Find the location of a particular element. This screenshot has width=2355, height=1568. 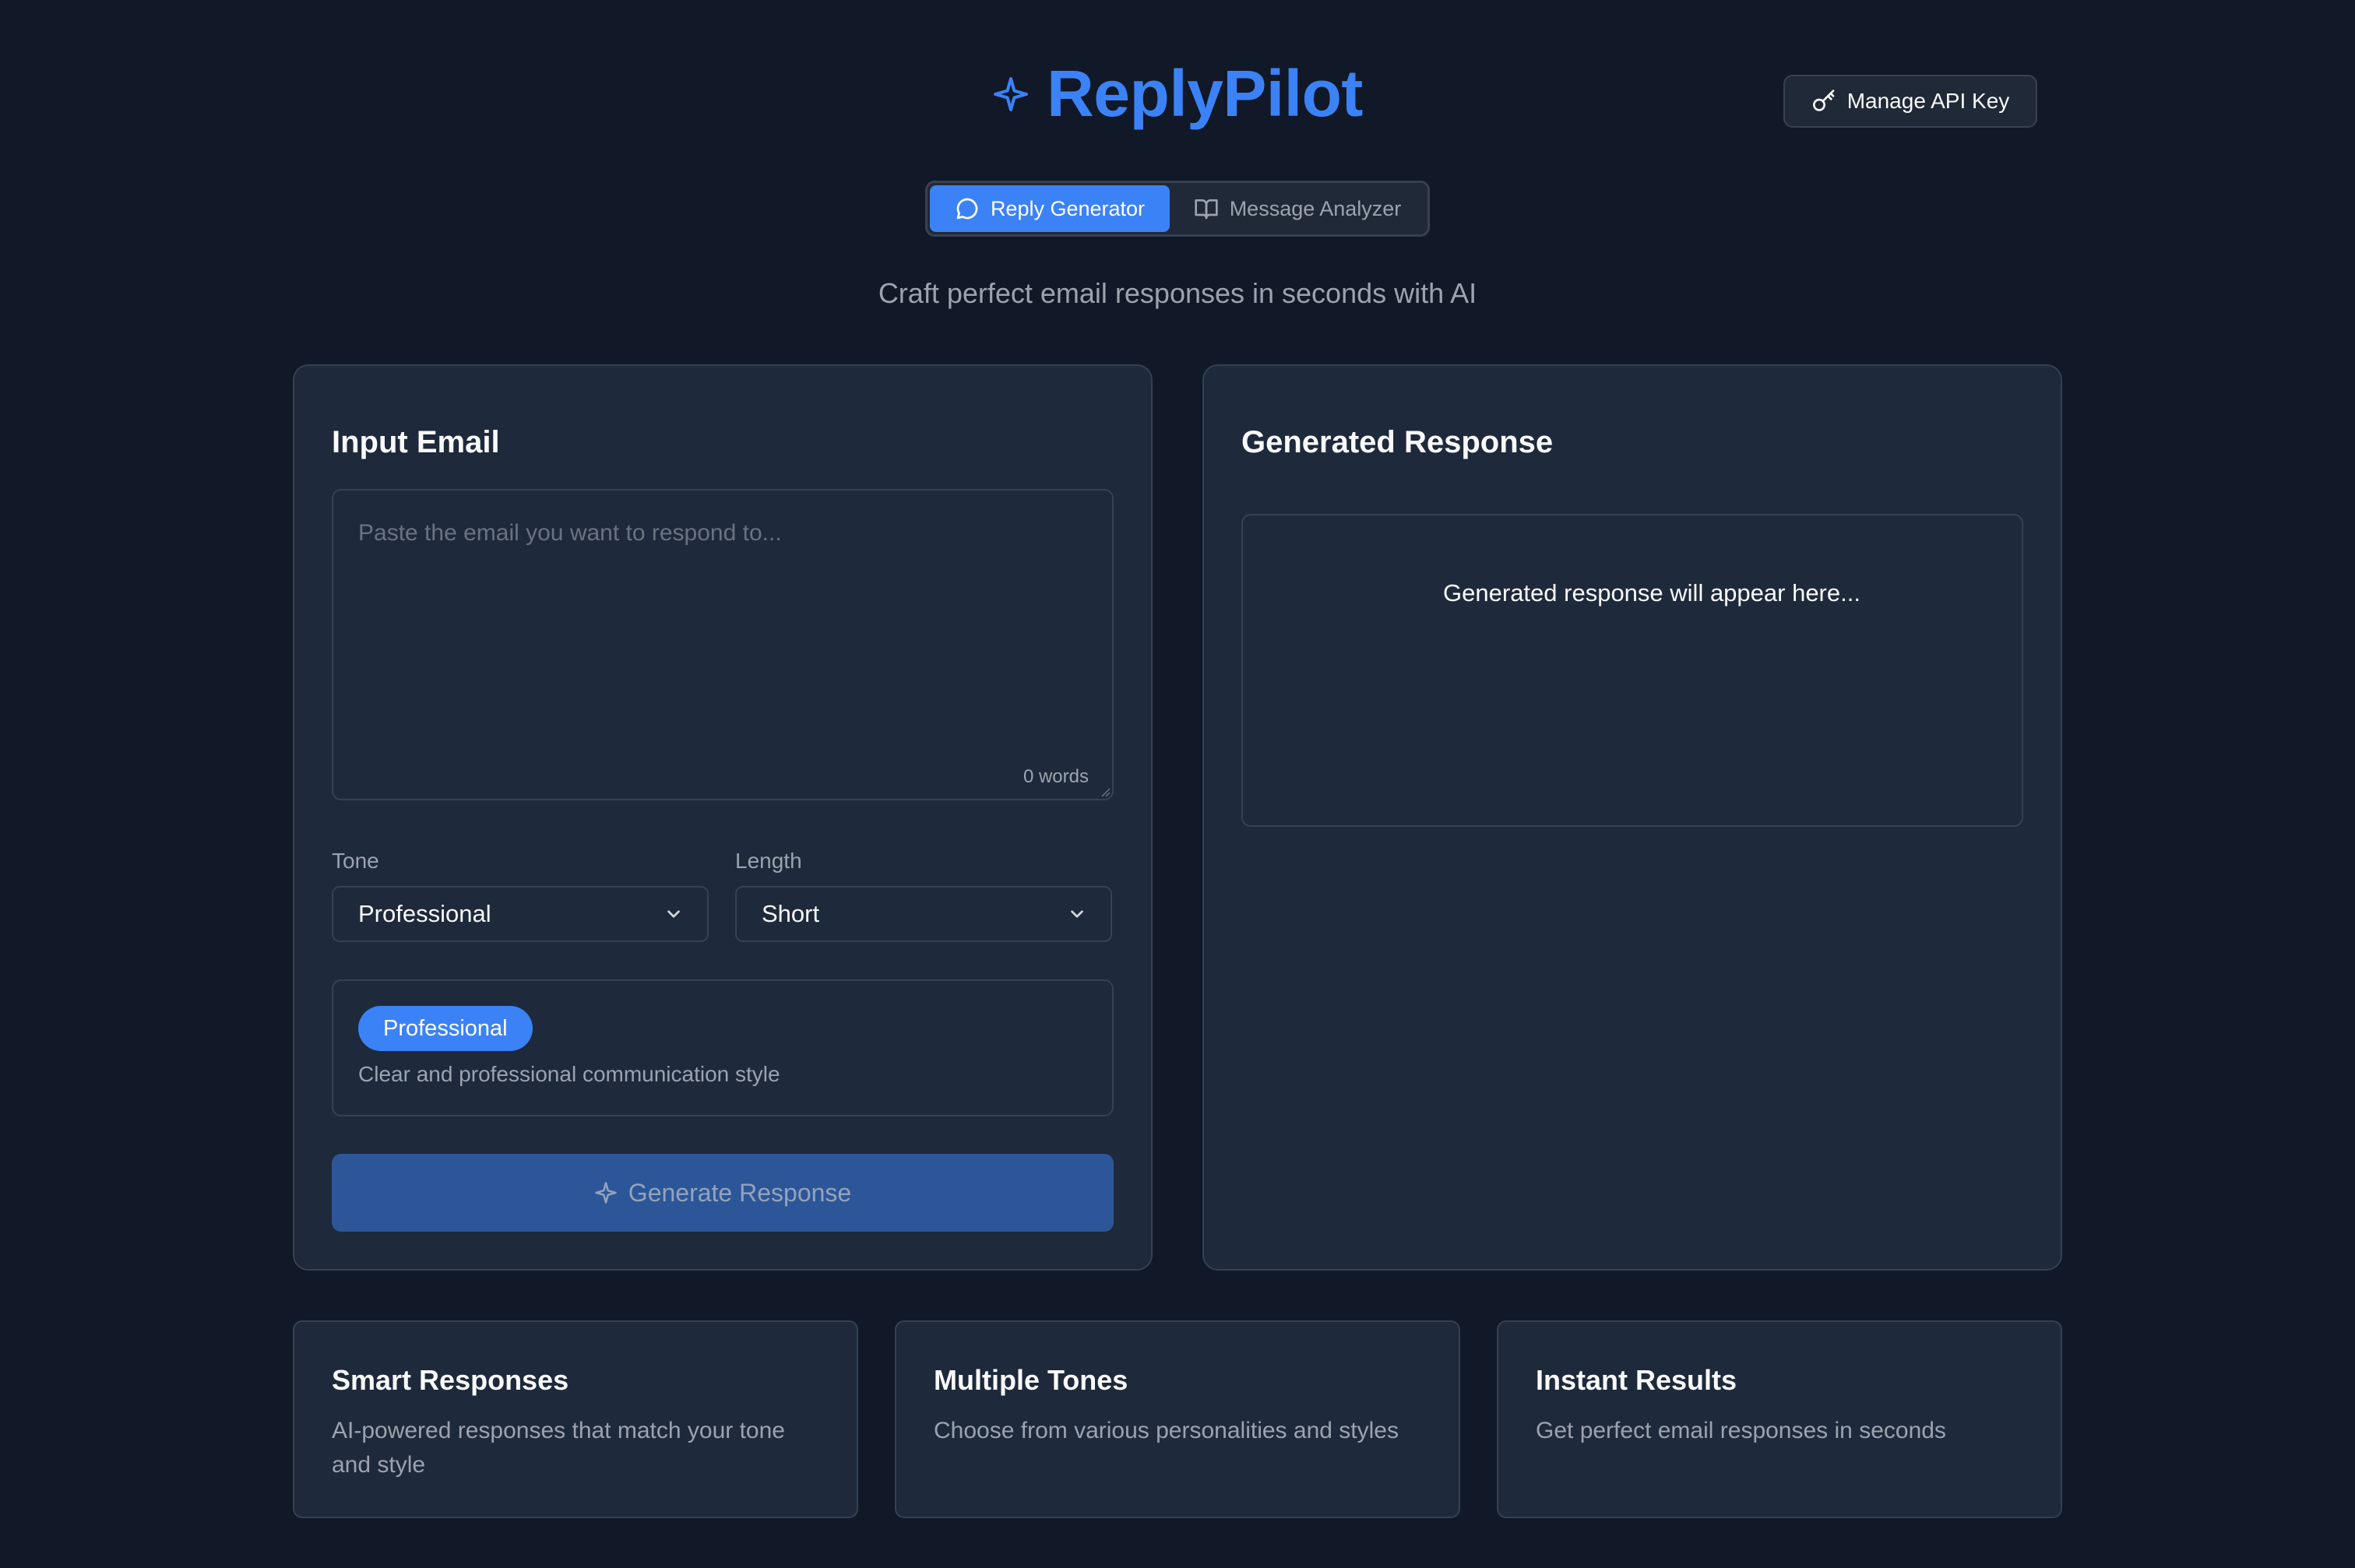

length-select-value: Short is located at coordinates (791, 913).